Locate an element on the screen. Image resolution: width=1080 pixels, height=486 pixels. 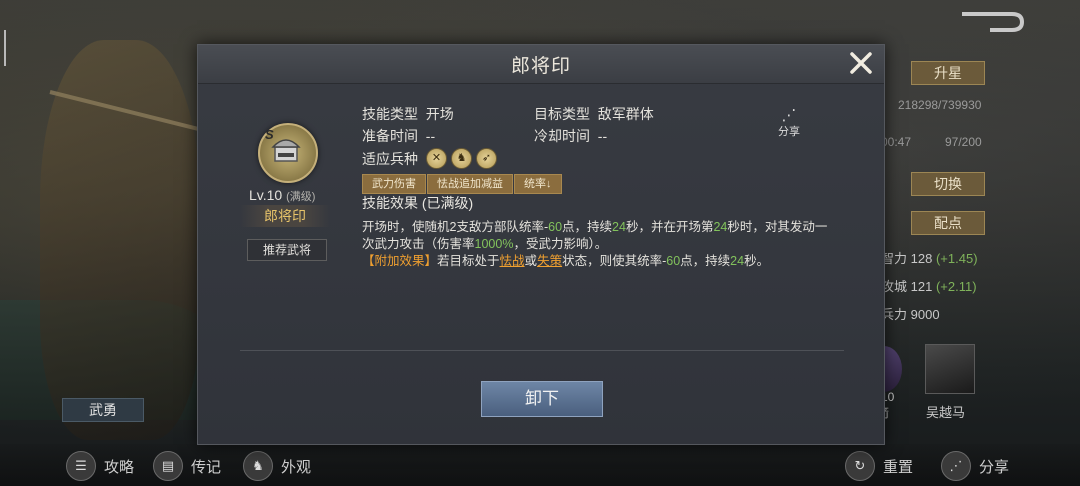
dialog-title: 郎将印 is located at coordinates (540, 66).